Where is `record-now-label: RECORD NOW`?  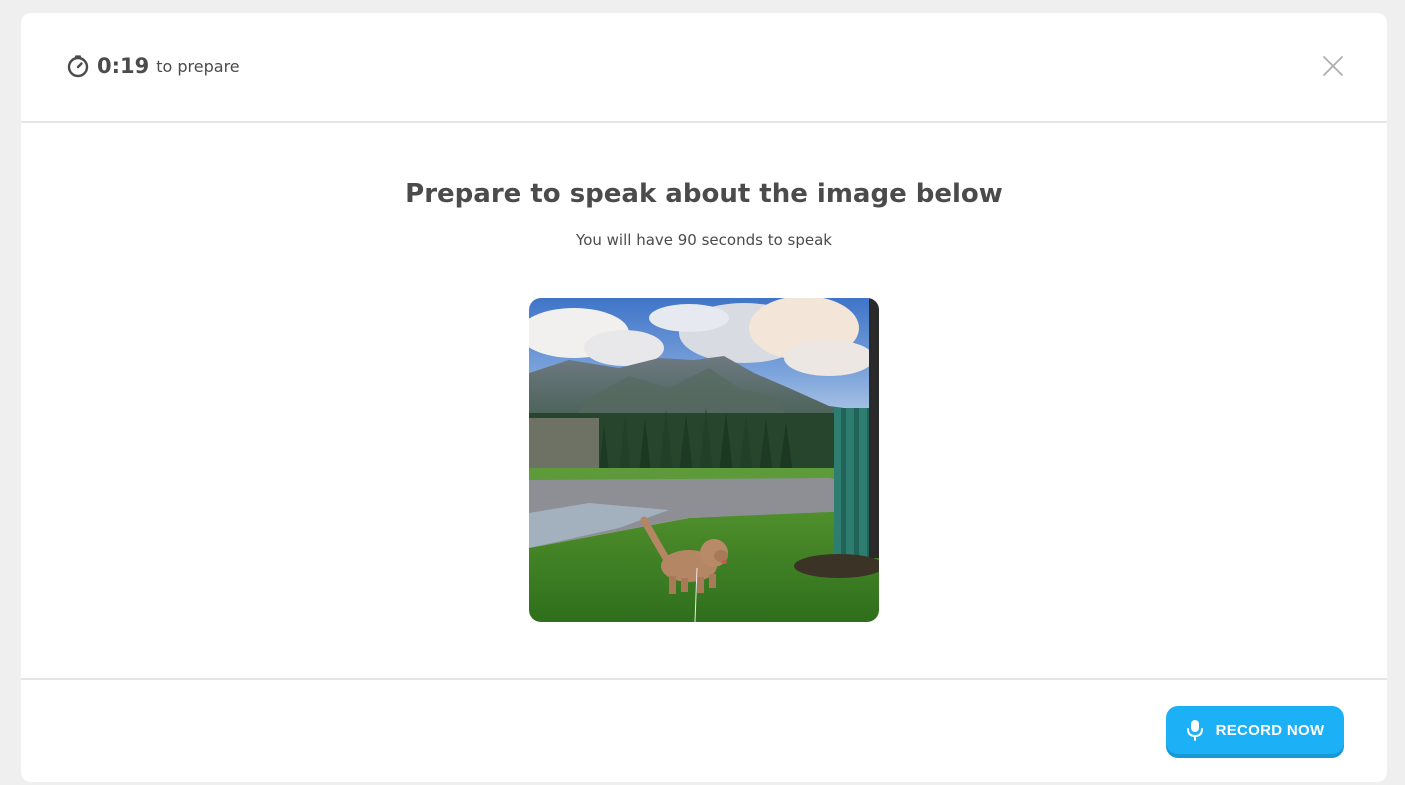
record-now-label: RECORD NOW is located at coordinates (1270, 730).